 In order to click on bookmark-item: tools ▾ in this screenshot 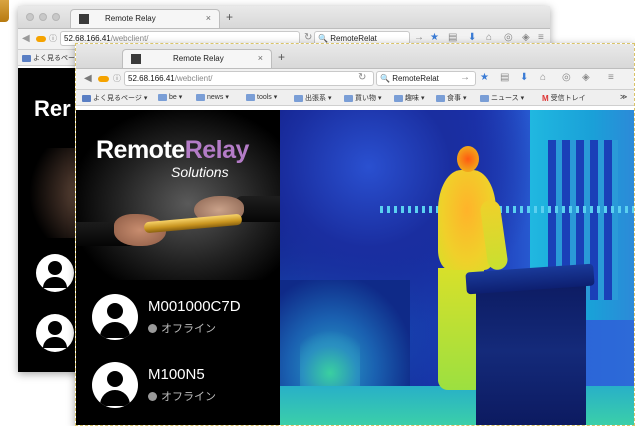, I will do `click(261, 97)`.